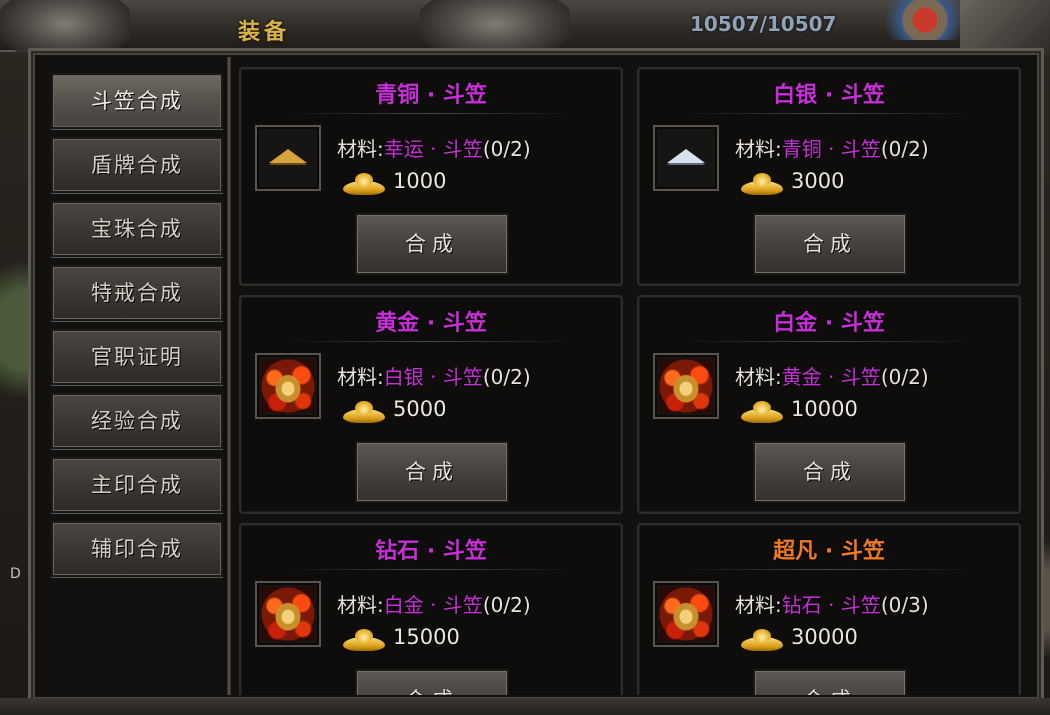 The width and height of the screenshot is (1050, 715). I want to click on gold-cost: 1000, so click(420, 181).